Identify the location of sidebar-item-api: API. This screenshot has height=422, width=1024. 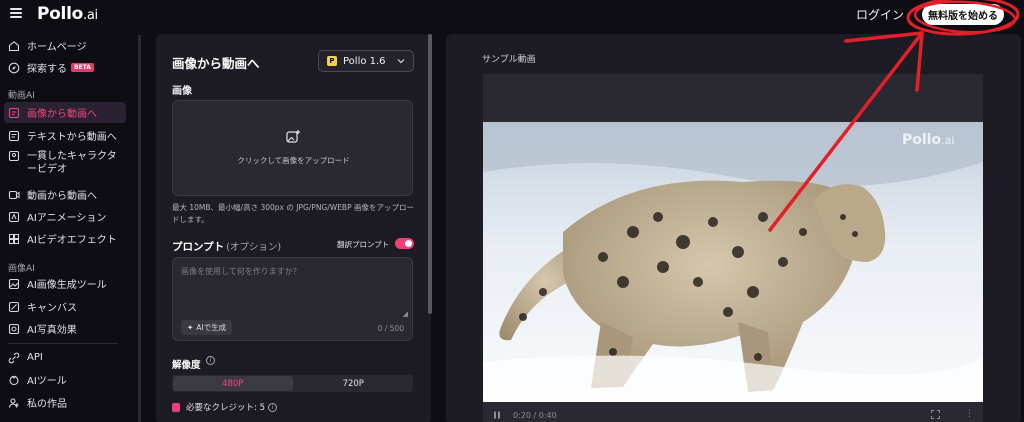
(65, 357).